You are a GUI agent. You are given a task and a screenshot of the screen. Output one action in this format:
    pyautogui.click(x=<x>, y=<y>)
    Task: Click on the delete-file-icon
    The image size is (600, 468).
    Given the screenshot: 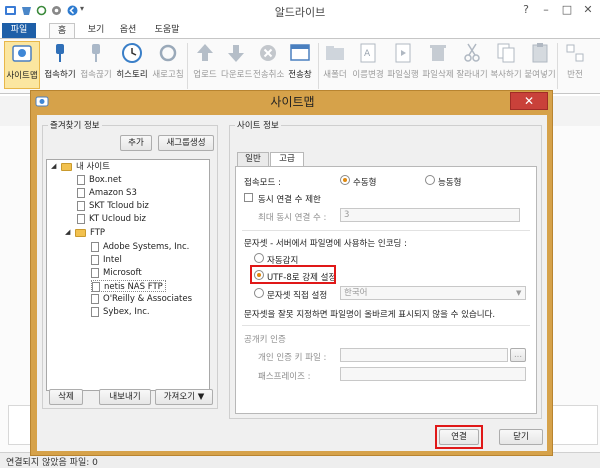 What is the action you would take?
    pyautogui.click(x=438, y=53)
    